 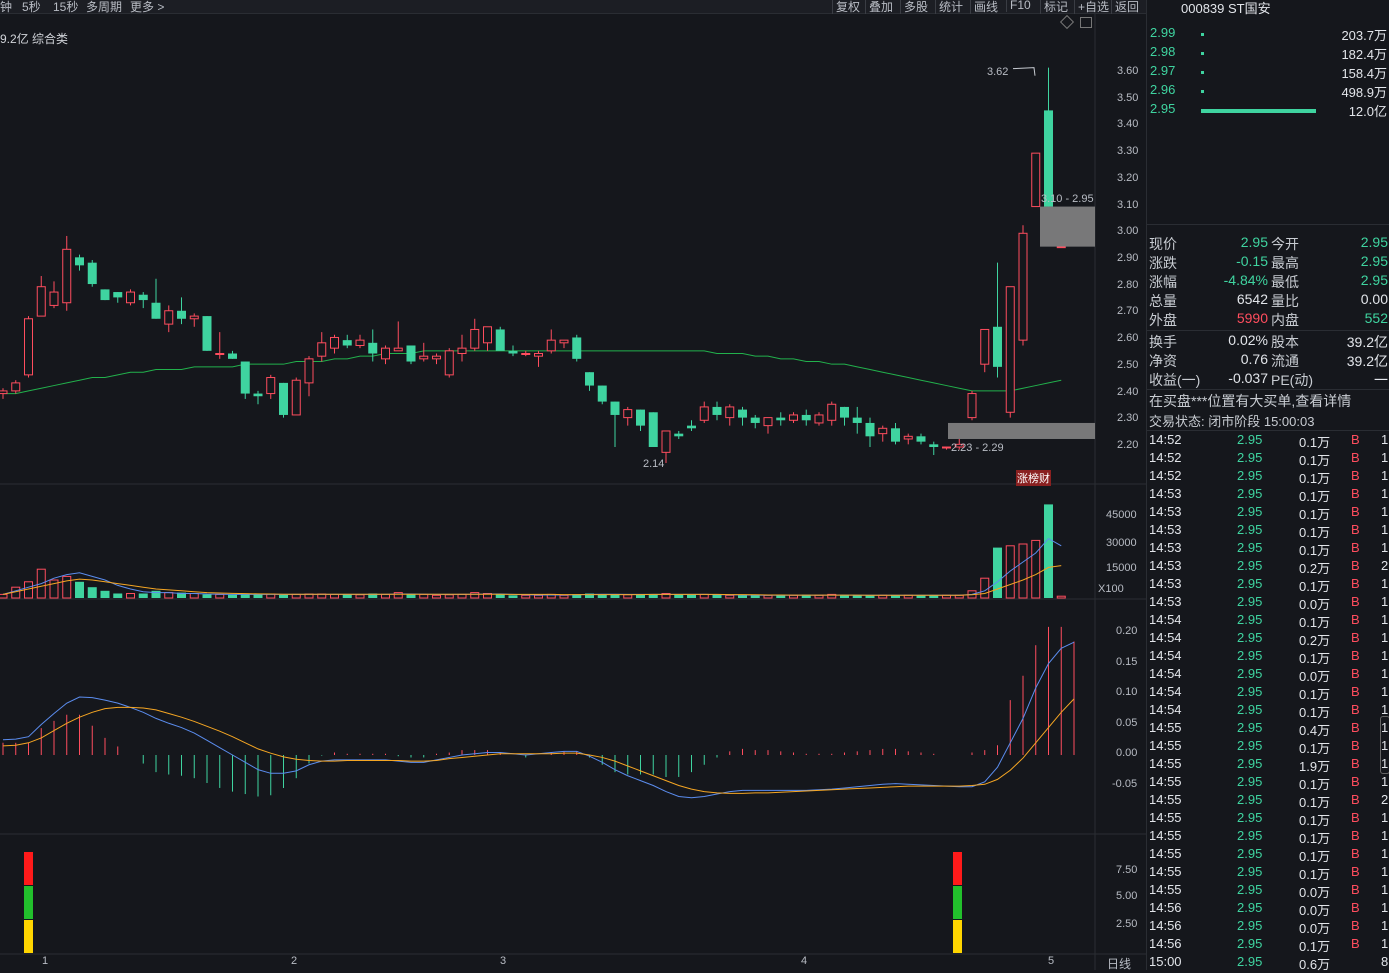 I want to click on signal-segment, so click(x=28, y=936).